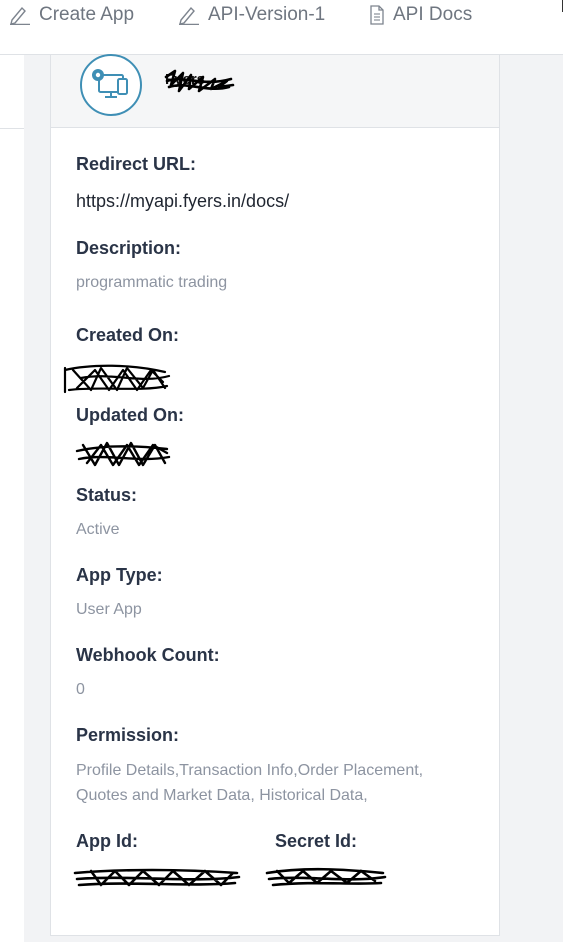 The height and width of the screenshot is (942, 563). Describe the element at coordinates (316, 841) in the screenshot. I see `secret-id-label: Secret Id:` at that location.